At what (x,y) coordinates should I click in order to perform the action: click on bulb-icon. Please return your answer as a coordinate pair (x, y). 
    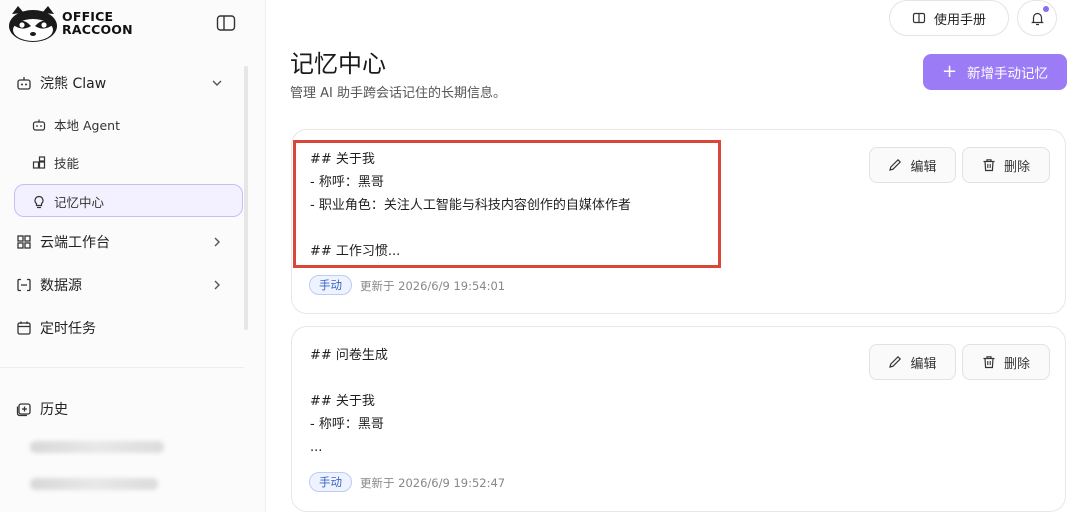
    Looking at the image, I should click on (39, 201).